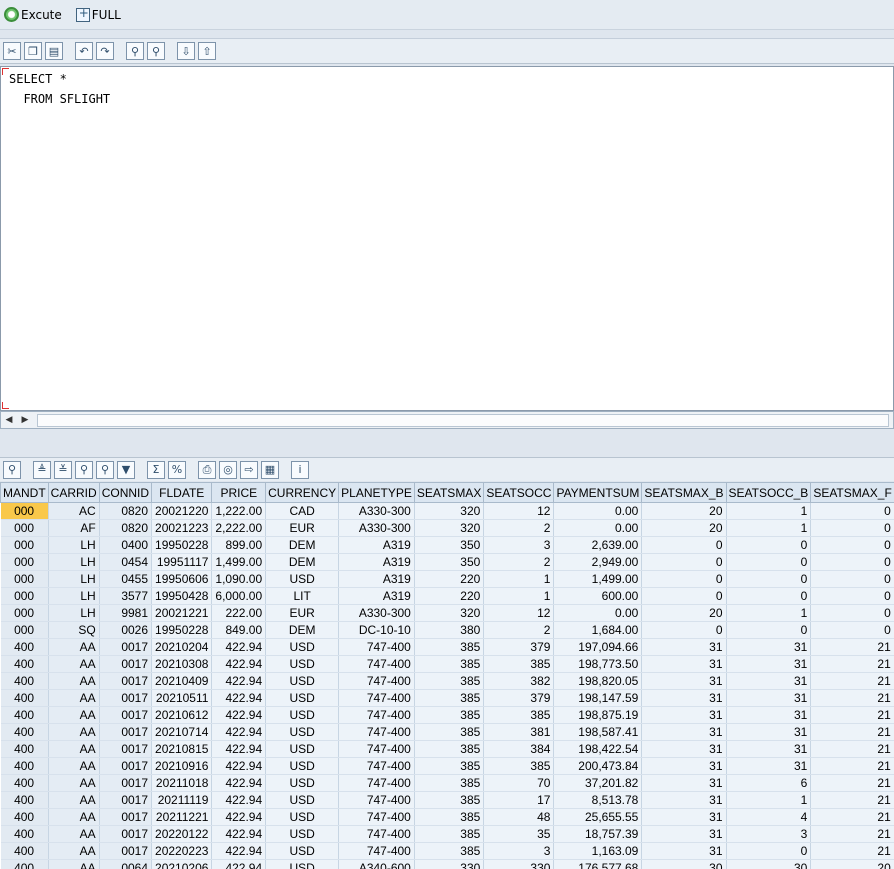  What do you see at coordinates (302, 528) in the screenshot?
I see `table-cell-currency: EUR` at bounding box center [302, 528].